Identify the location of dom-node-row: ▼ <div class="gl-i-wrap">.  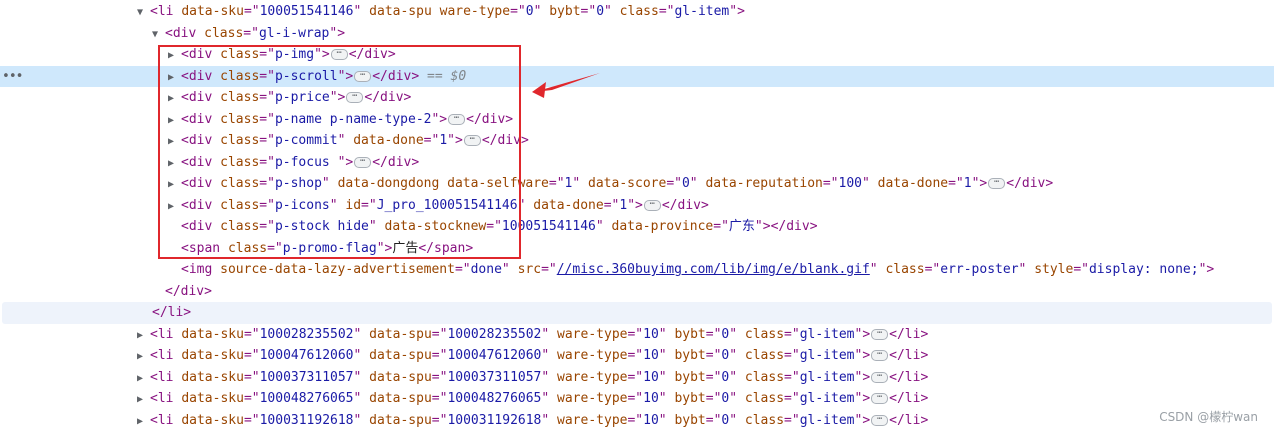
(637, 34).